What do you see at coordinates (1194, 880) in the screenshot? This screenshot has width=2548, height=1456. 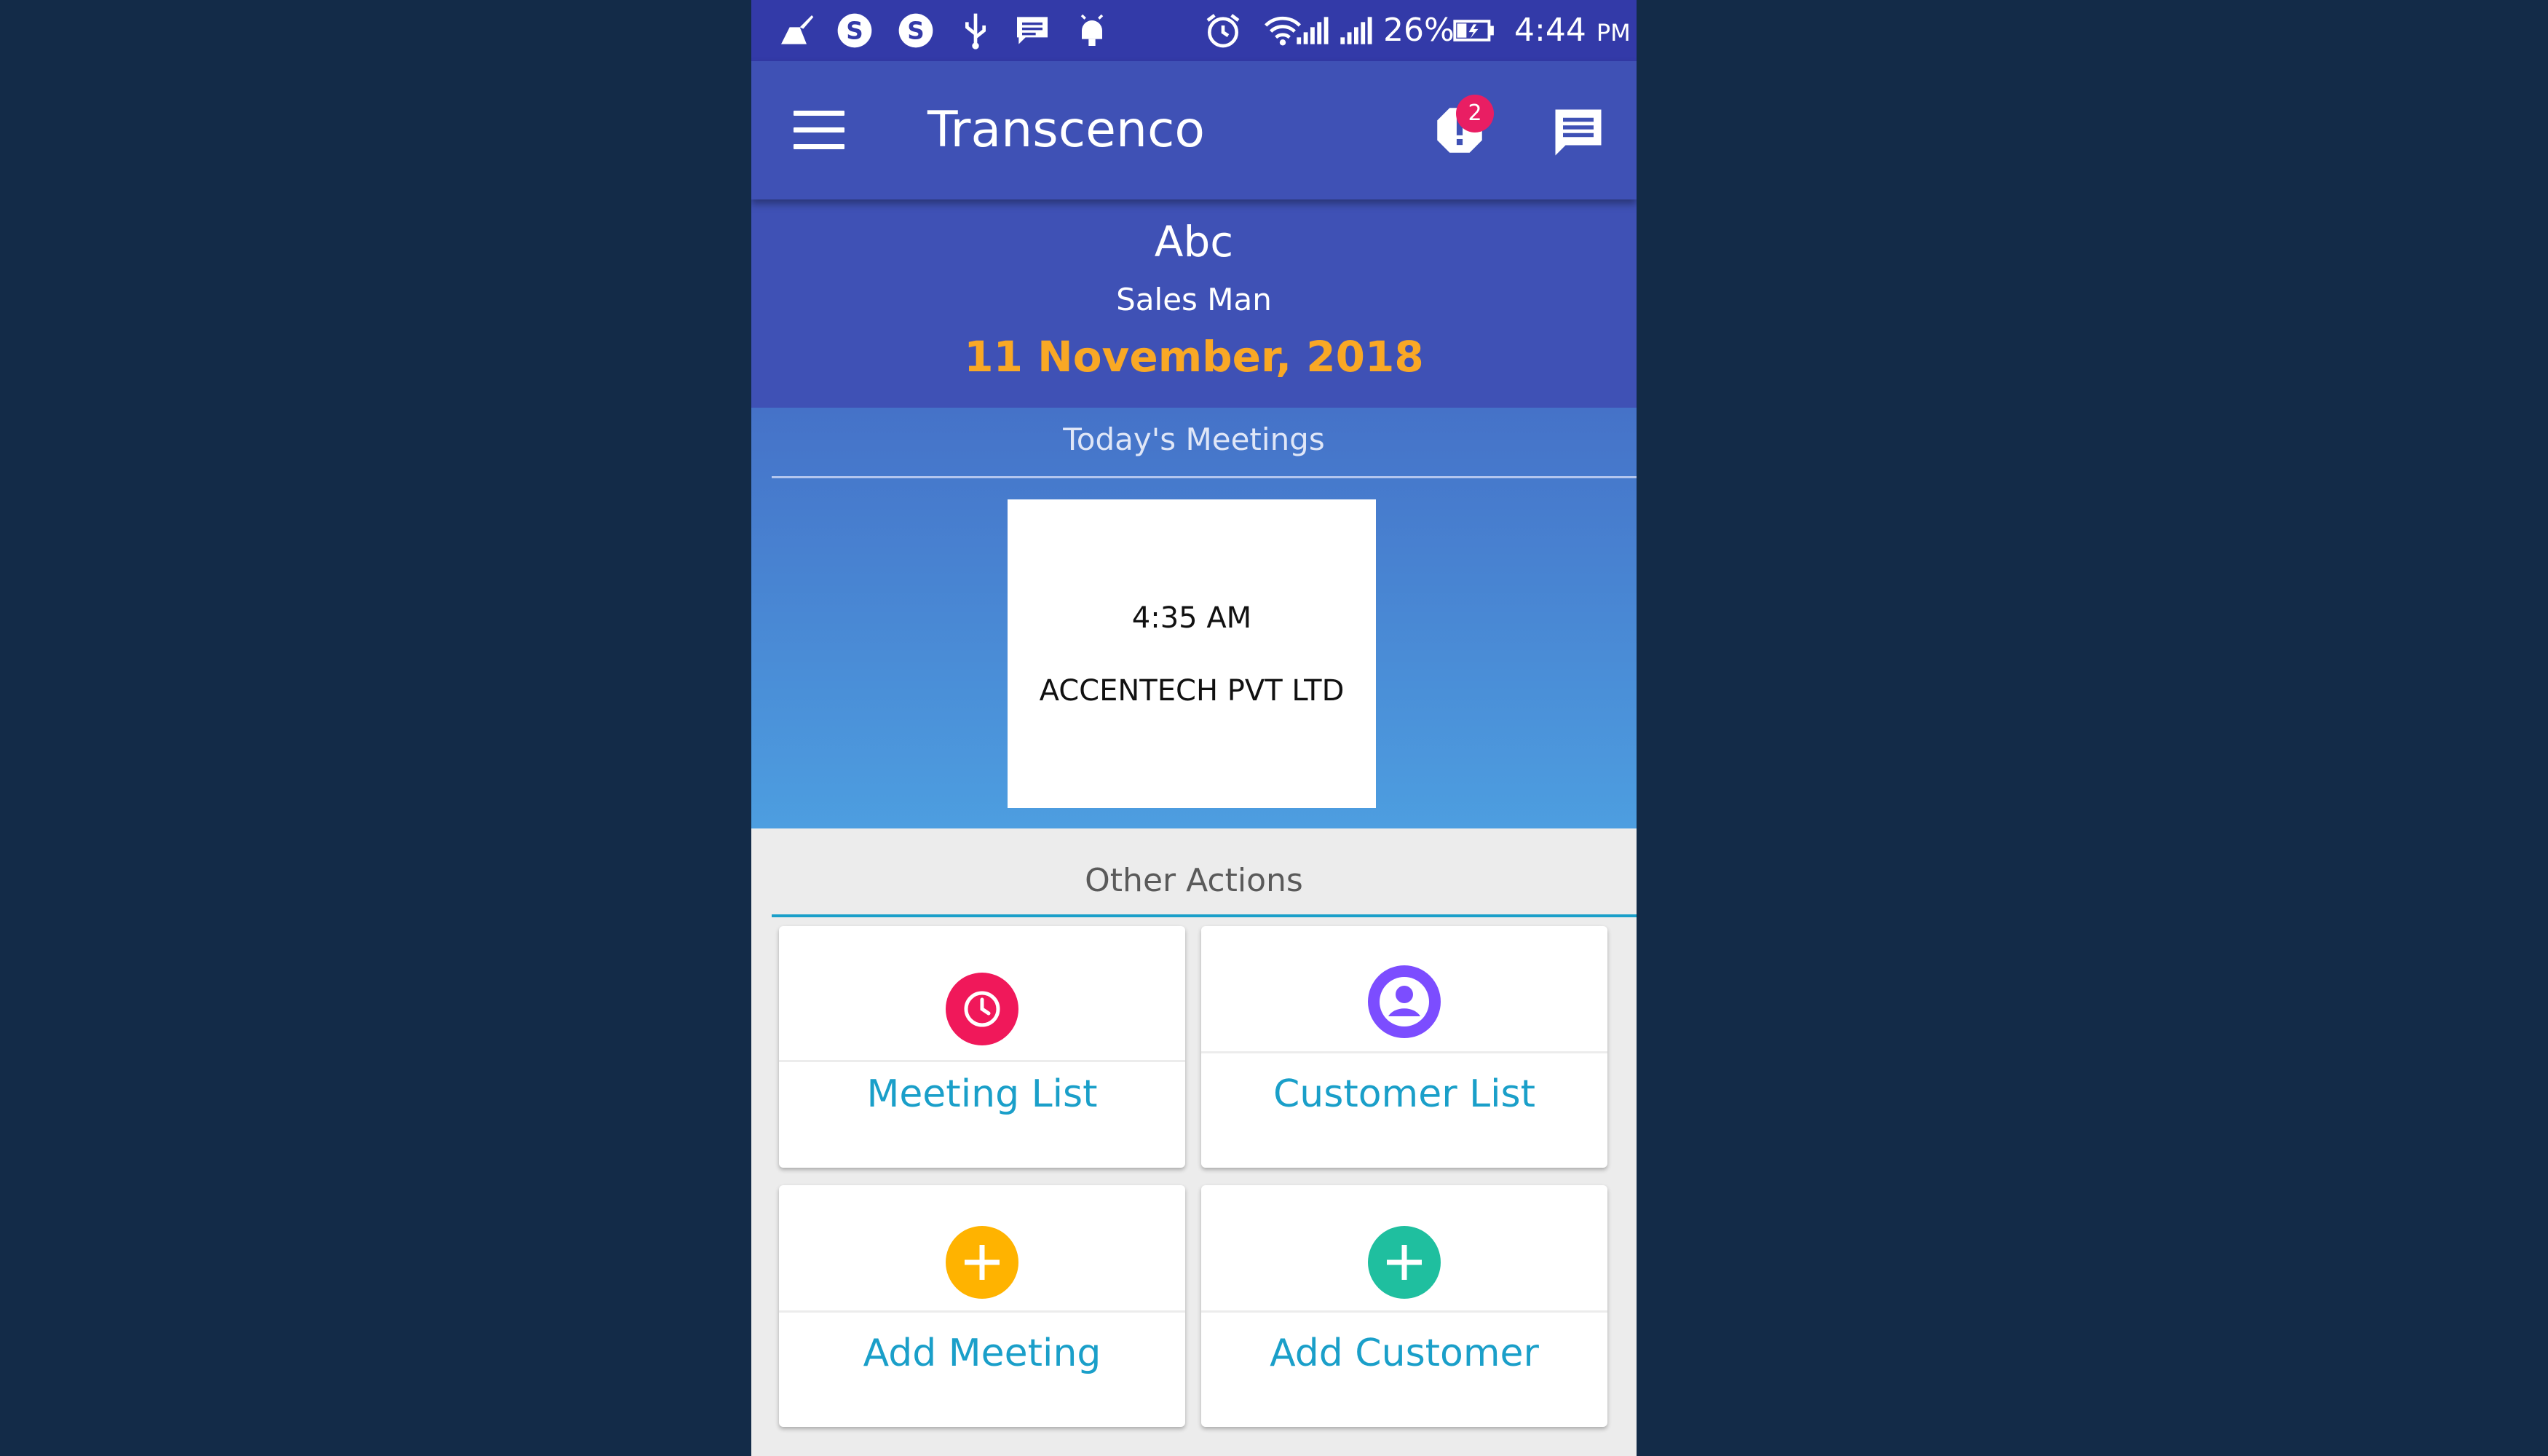 I see `other-actions-title: Other Actions` at bounding box center [1194, 880].